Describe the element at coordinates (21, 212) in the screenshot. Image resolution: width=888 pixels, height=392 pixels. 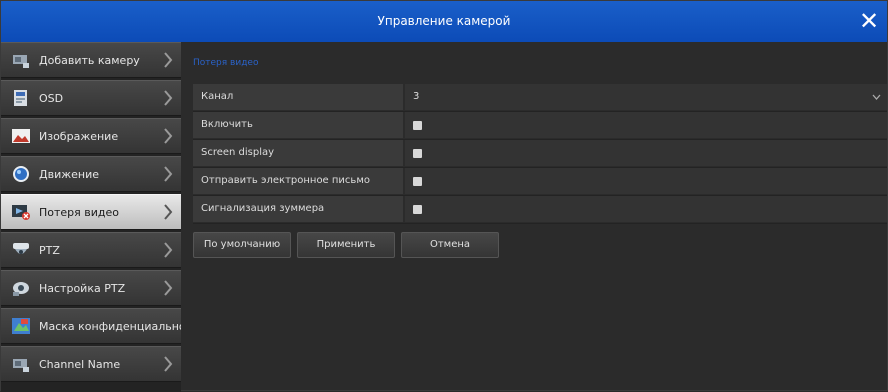
I see `video-loss-icon` at that location.